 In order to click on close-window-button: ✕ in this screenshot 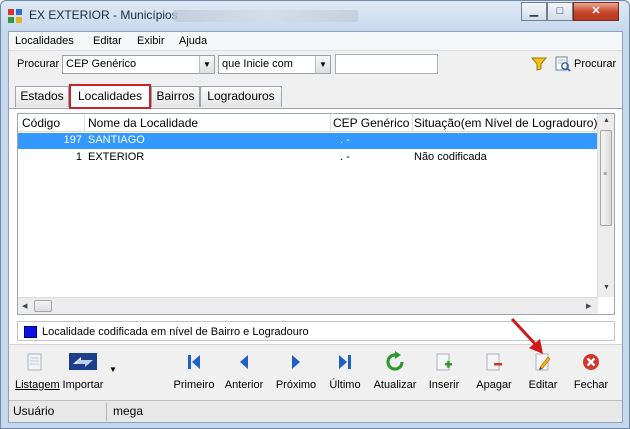, I will do `click(596, 11)`.